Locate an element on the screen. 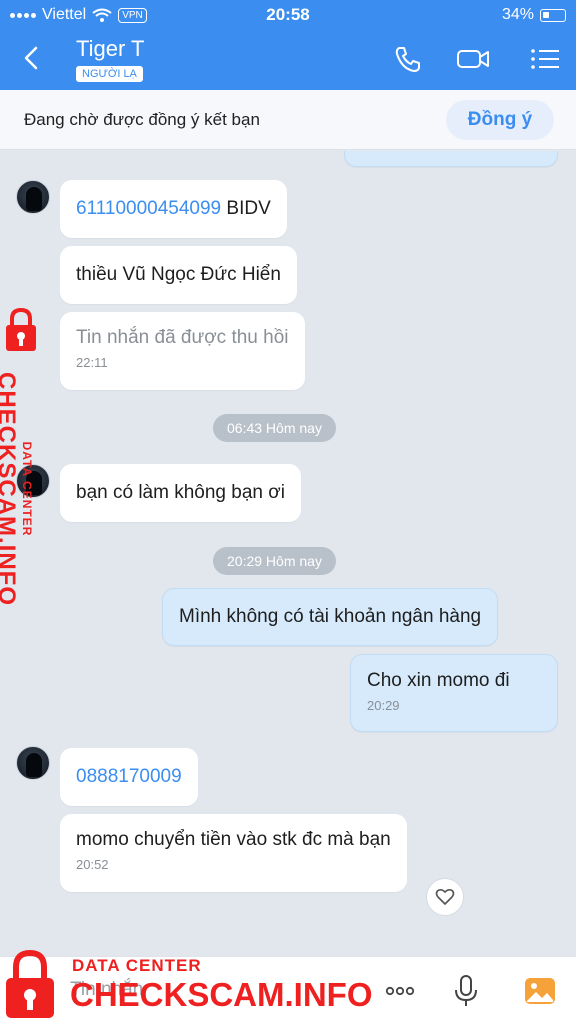 The width and height of the screenshot is (576, 1024). message-time: 22:11 is located at coordinates (92, 362).